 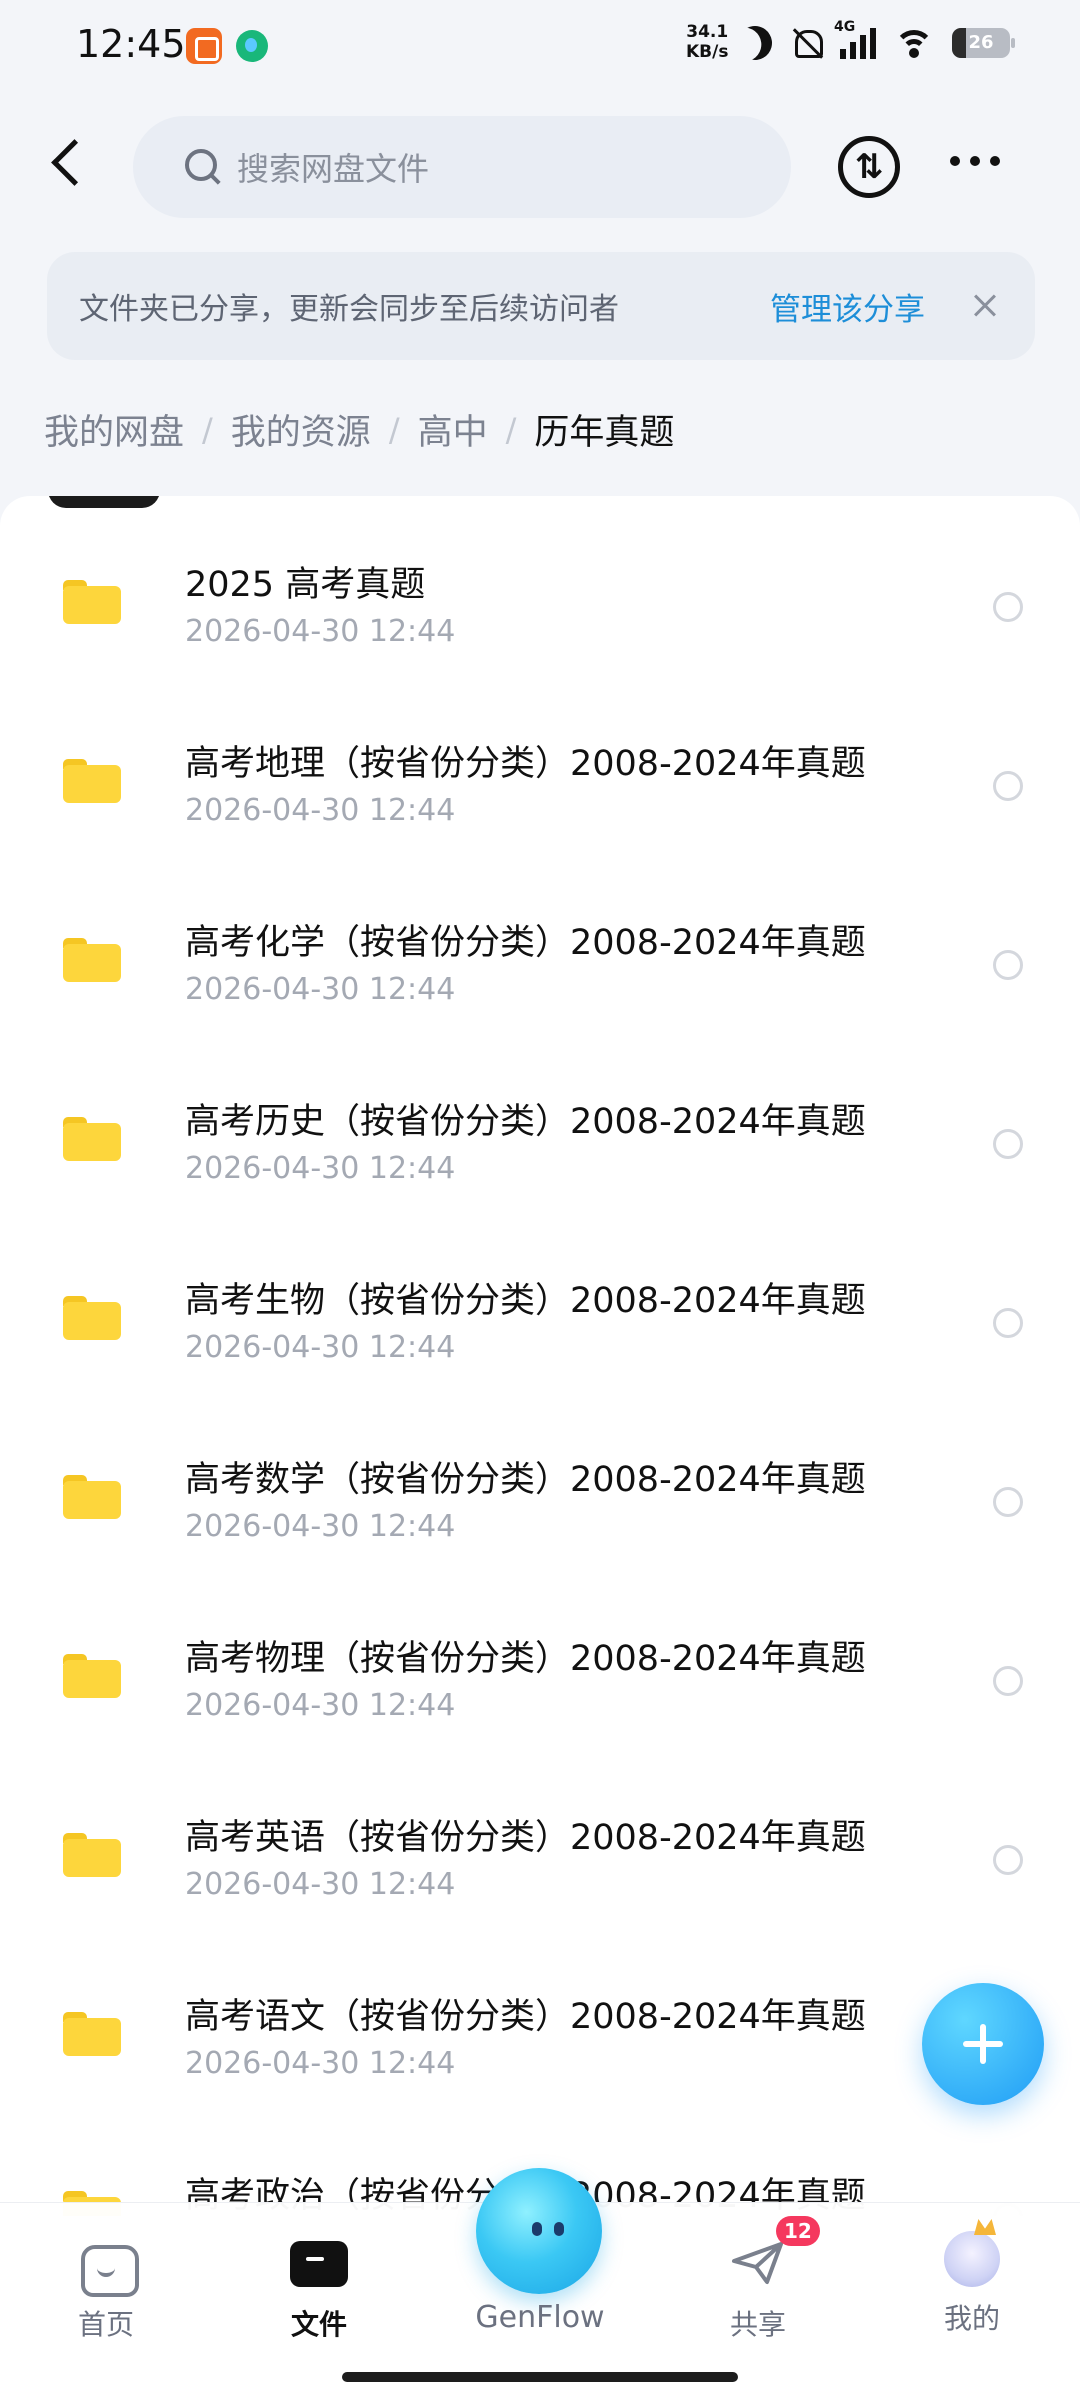 What do you see at coordinates (707, 32) in the screenshot?
I see `network-speed-value: 34.1` at bounding box center [707, 32].